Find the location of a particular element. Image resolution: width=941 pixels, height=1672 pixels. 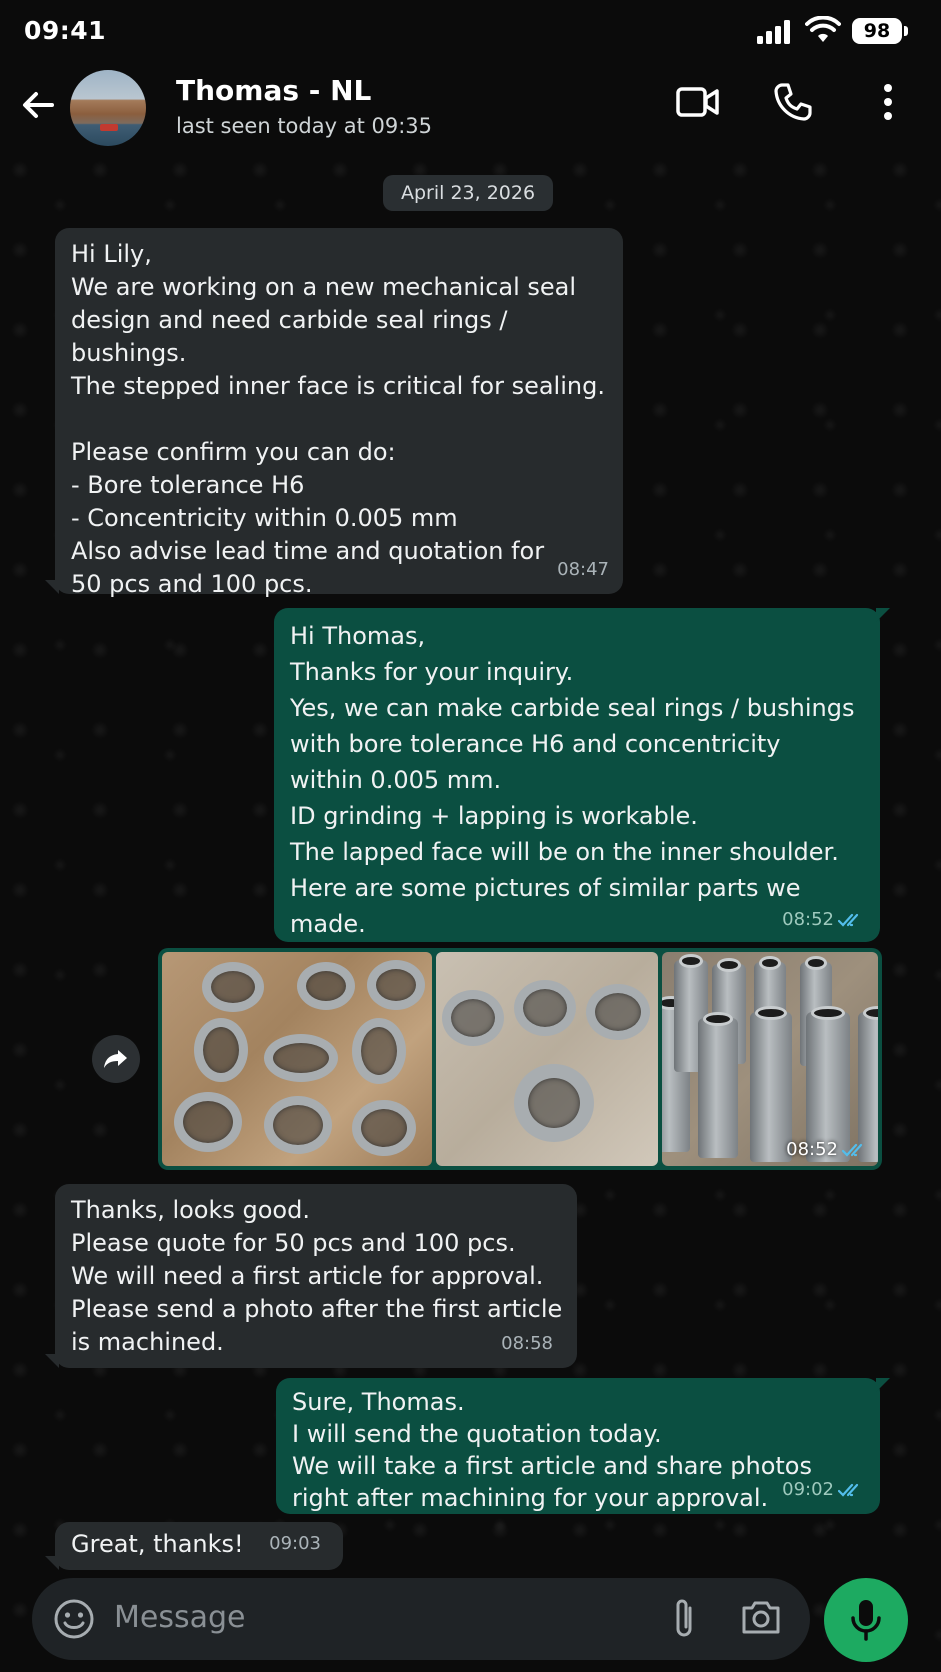

avatar is located at coordinates (108, 108).